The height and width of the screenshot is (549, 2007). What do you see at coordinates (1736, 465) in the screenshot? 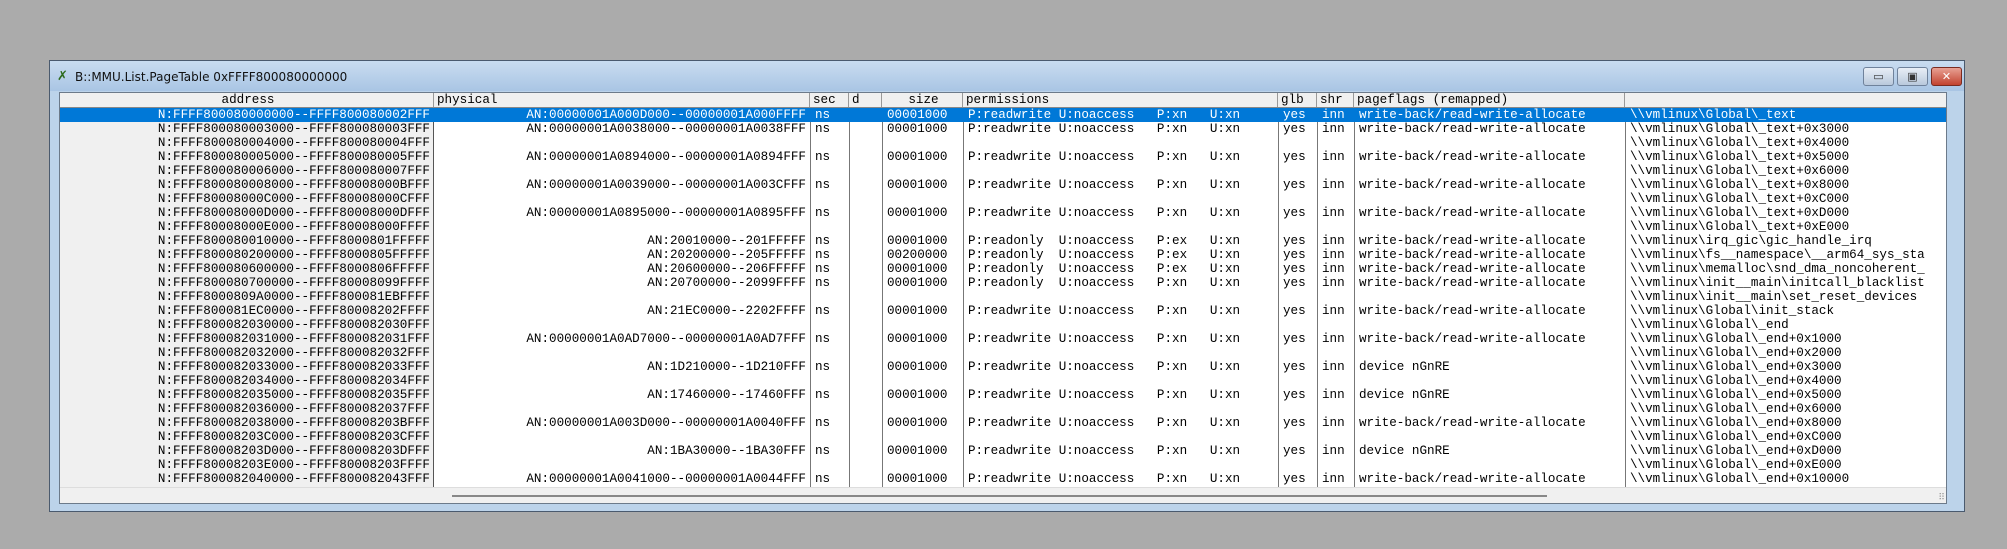
I see `cell-symbol: \\vmlinux\Global\_end+0xE000` at bounding box center [1736, 465].